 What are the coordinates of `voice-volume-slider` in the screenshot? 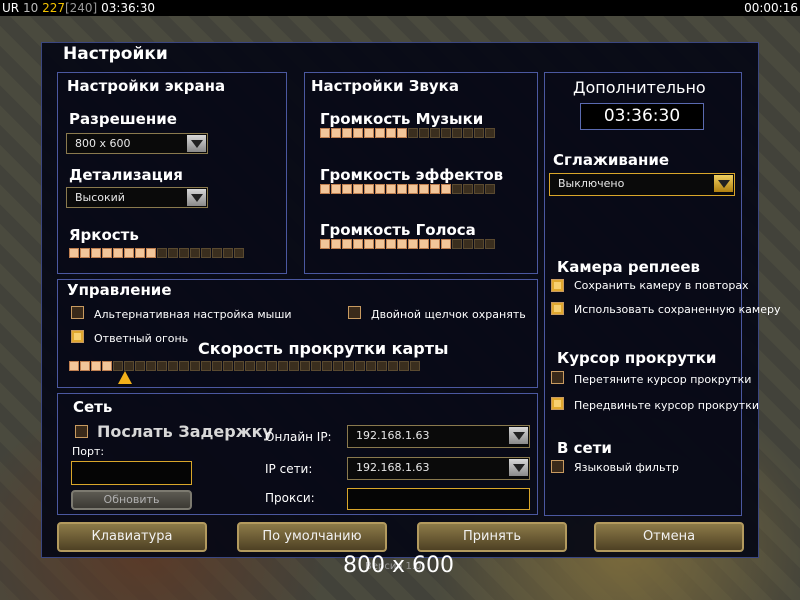 It's located at (407, 244).